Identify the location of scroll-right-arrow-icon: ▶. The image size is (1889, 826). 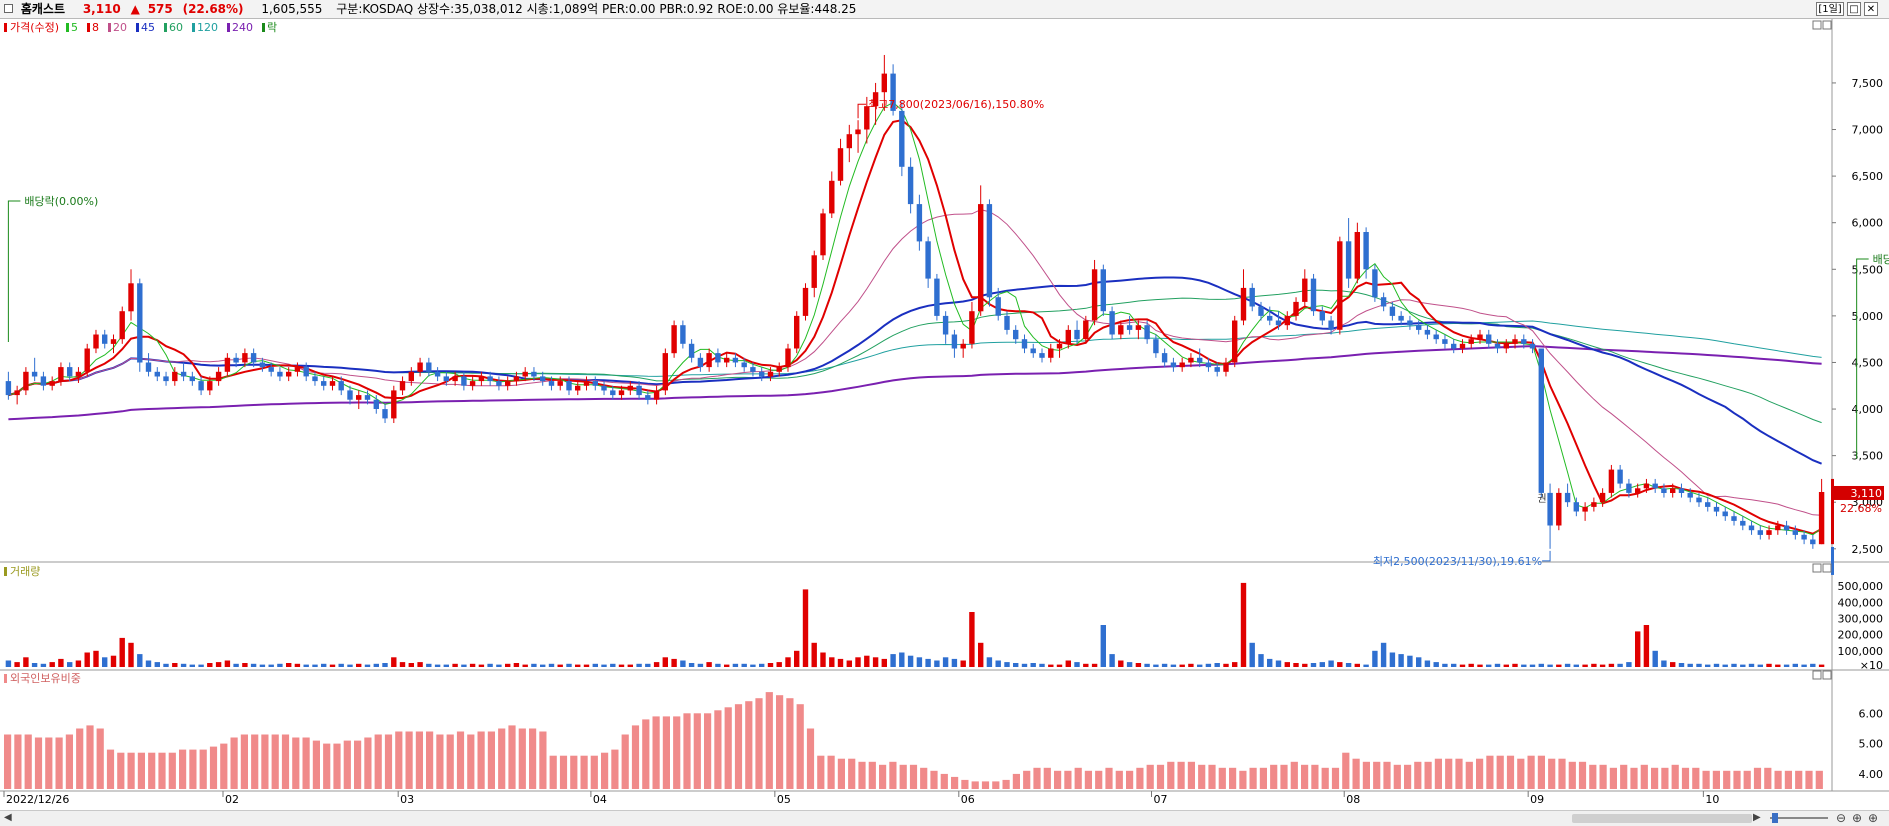
(1757, 817).